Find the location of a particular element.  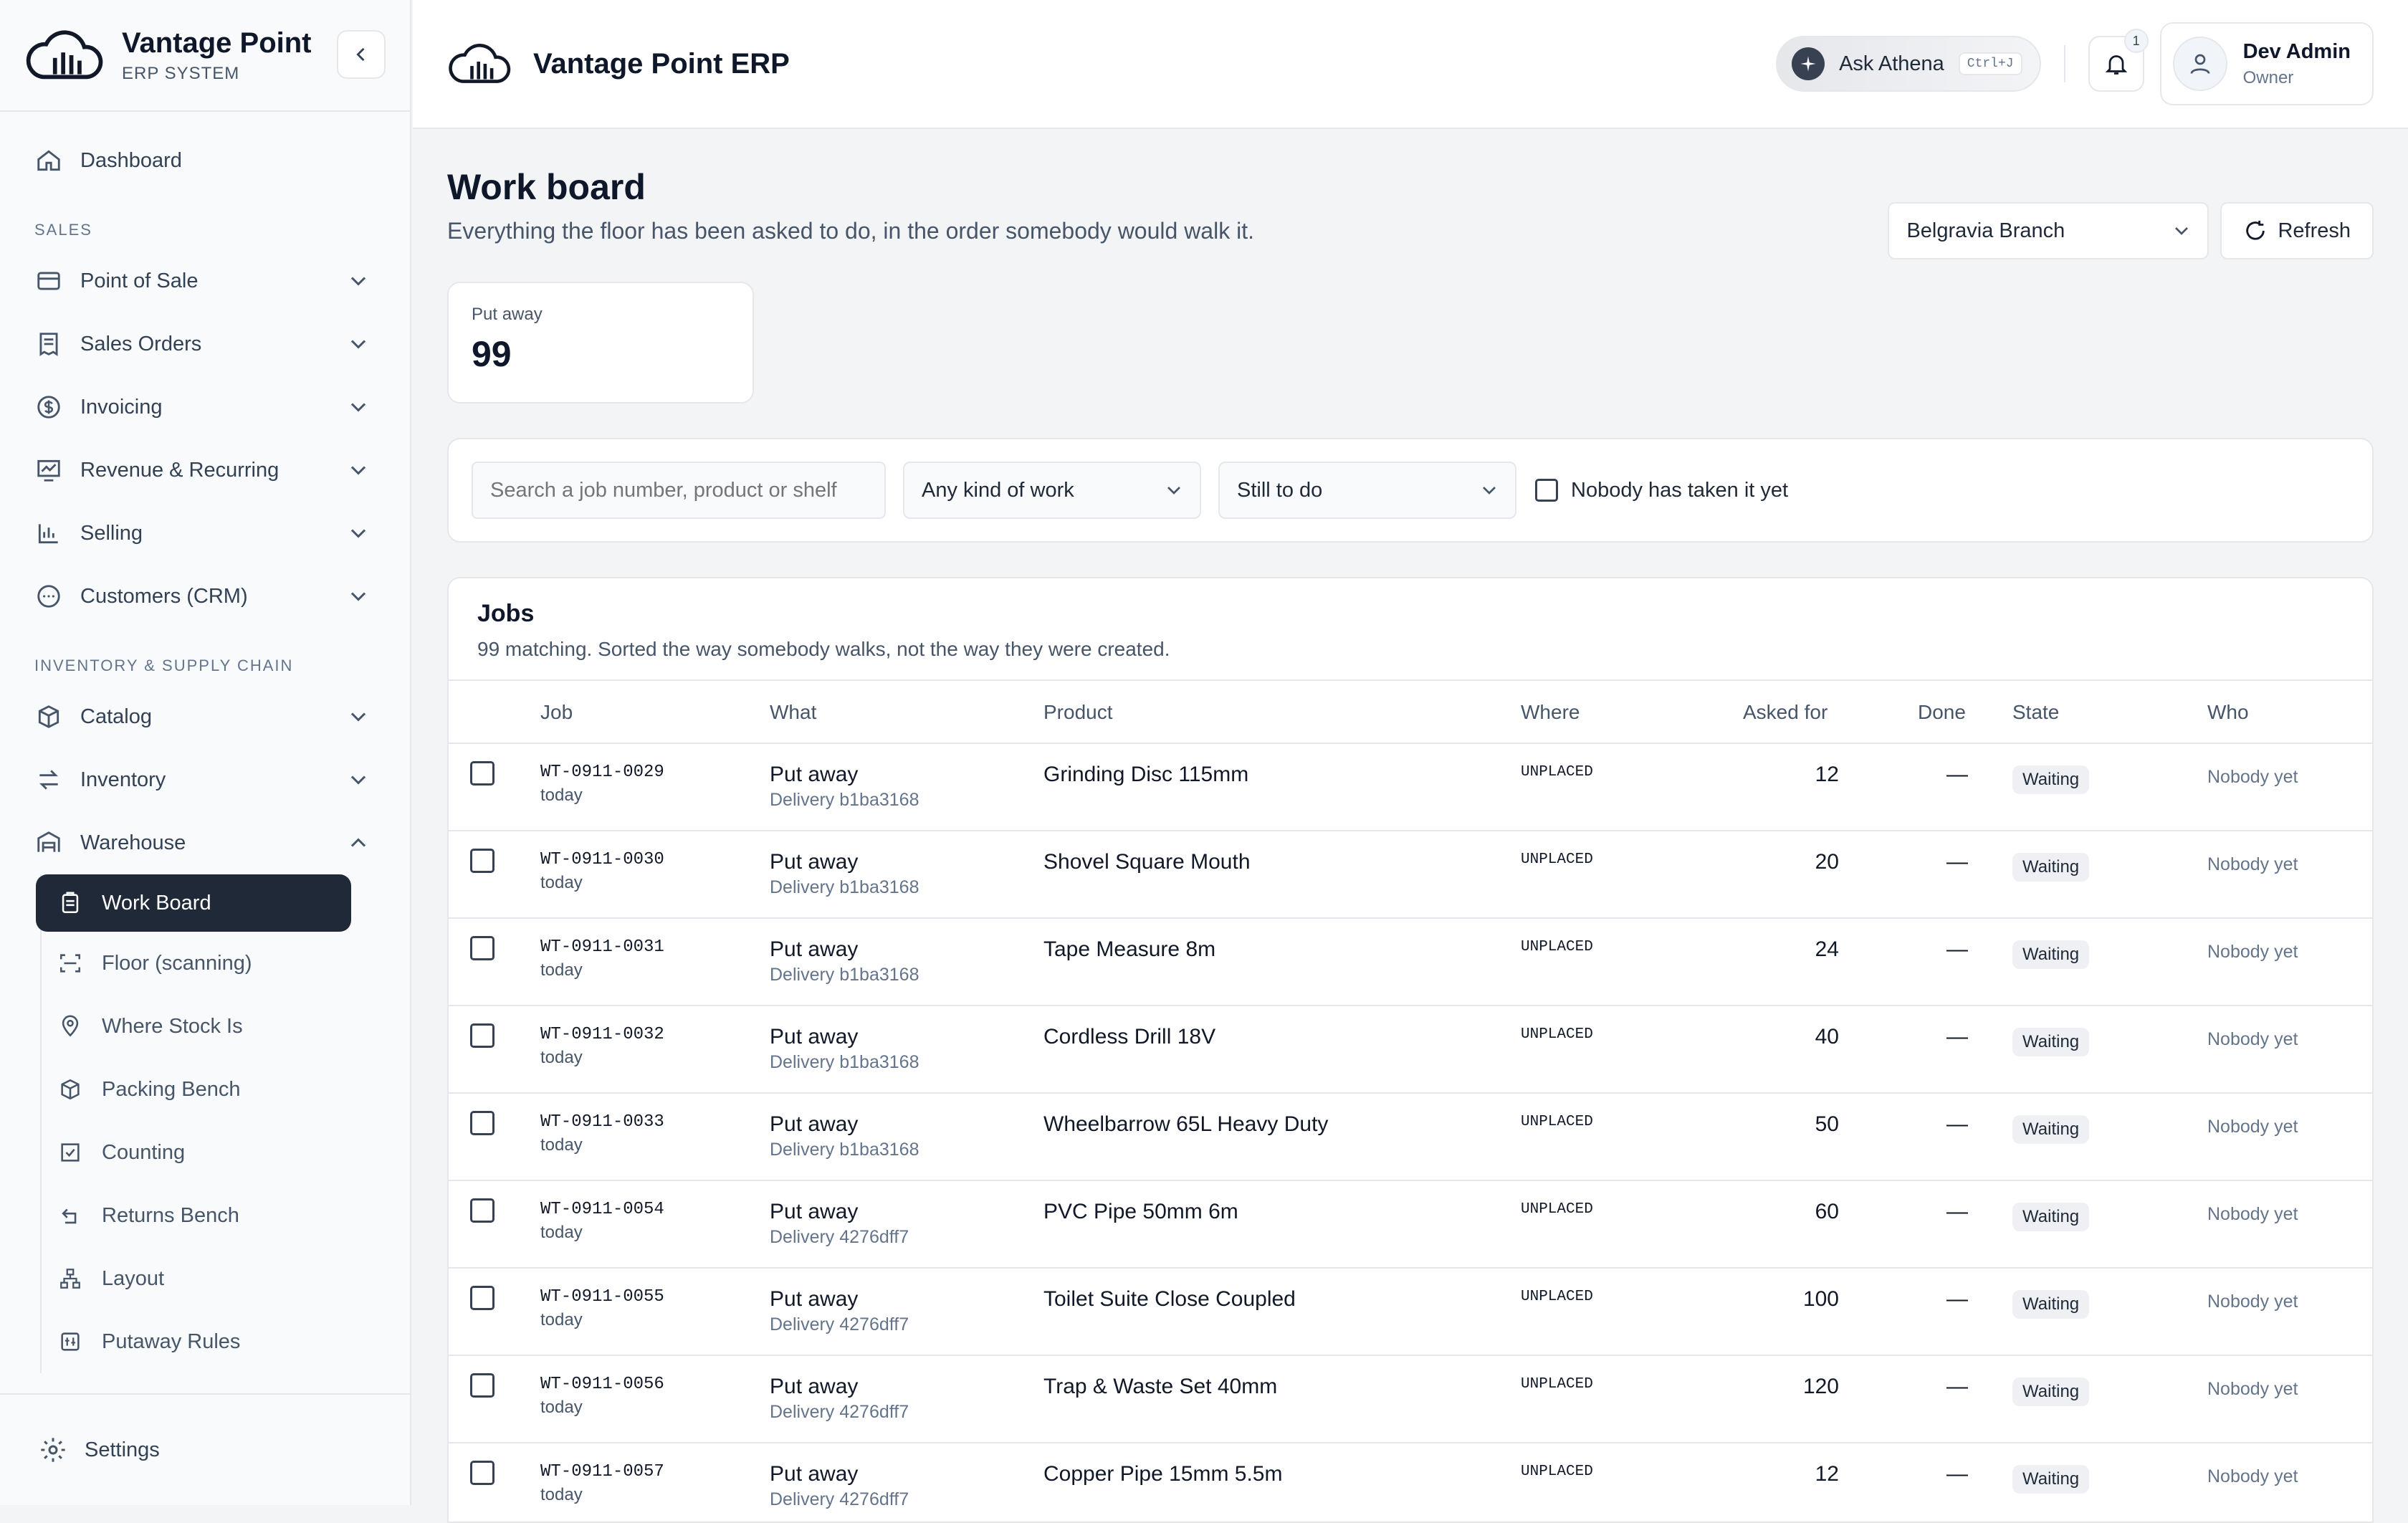

asked-quantity: 24 is located at coordinates (1827, 949).